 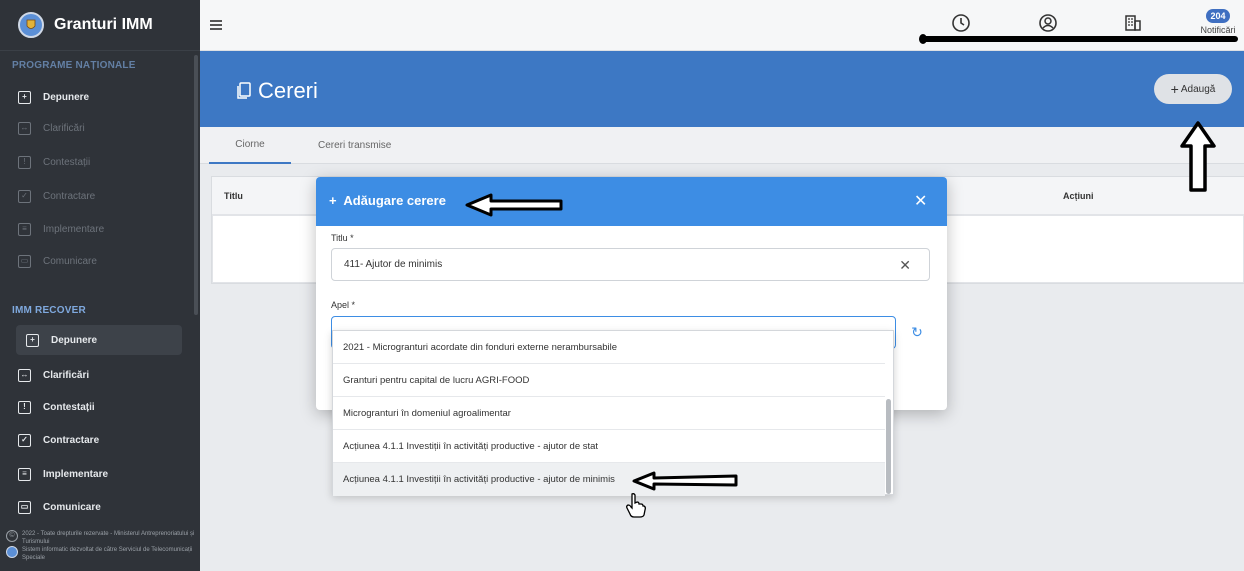 What do you see at coordinates (394, 200) in the screenshot?
I see `modal-title-text: Adăugare cerere` at bounding box center [394, 200].